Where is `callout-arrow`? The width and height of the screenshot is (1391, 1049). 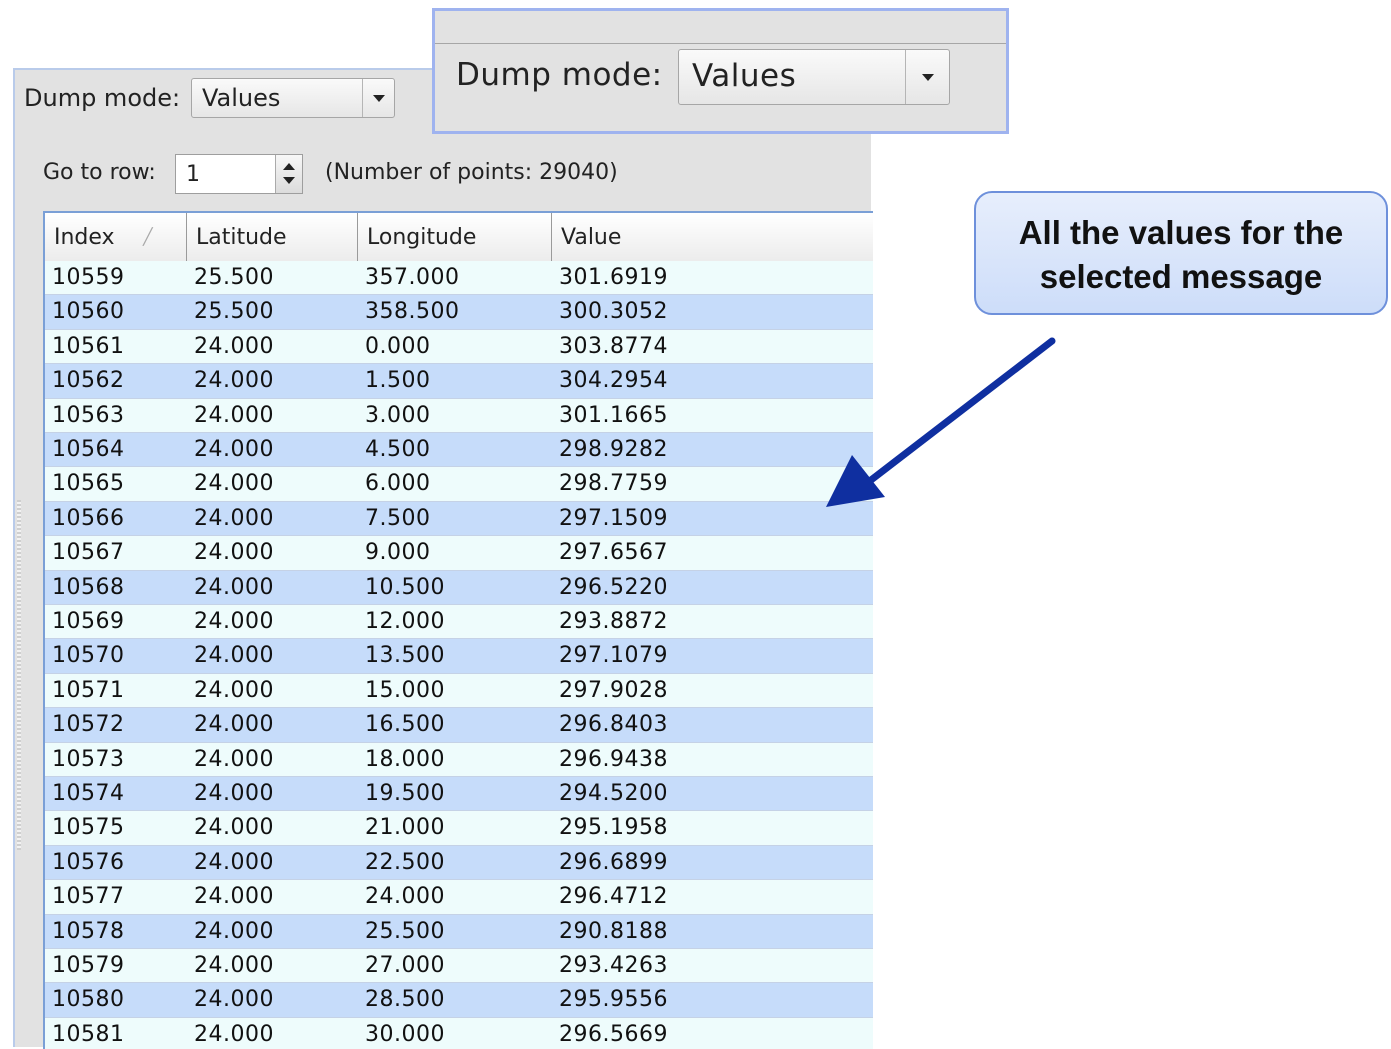 callout-arrow is located at coordinates (941, 422).